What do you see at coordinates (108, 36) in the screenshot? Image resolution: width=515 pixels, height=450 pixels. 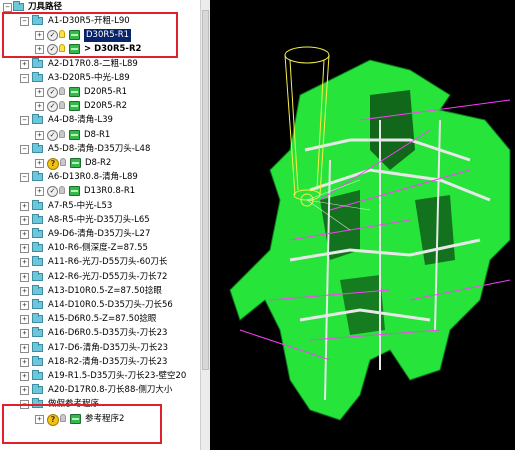 I see `toolpath-label: D30R5-R1` at bounding box center [108, 36].